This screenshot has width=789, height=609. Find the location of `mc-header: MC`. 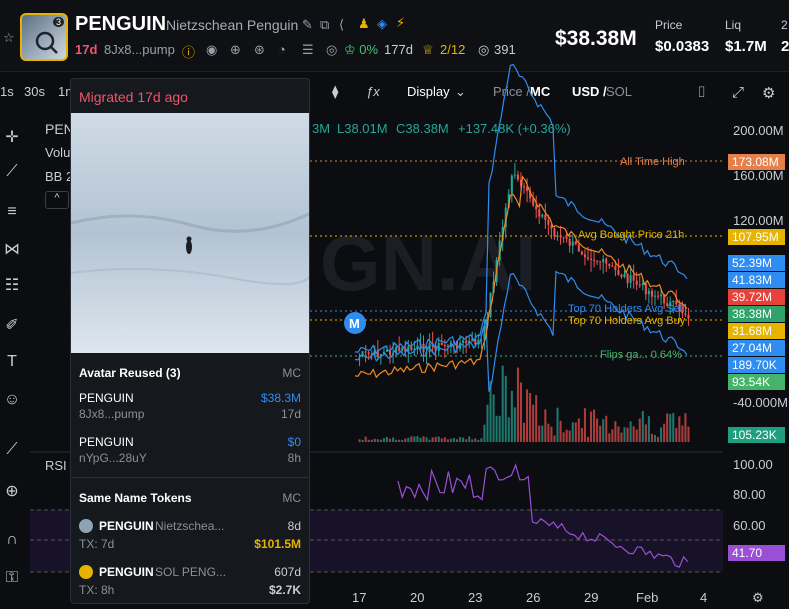

mc-header: MC is located at coordinates (291, 373).